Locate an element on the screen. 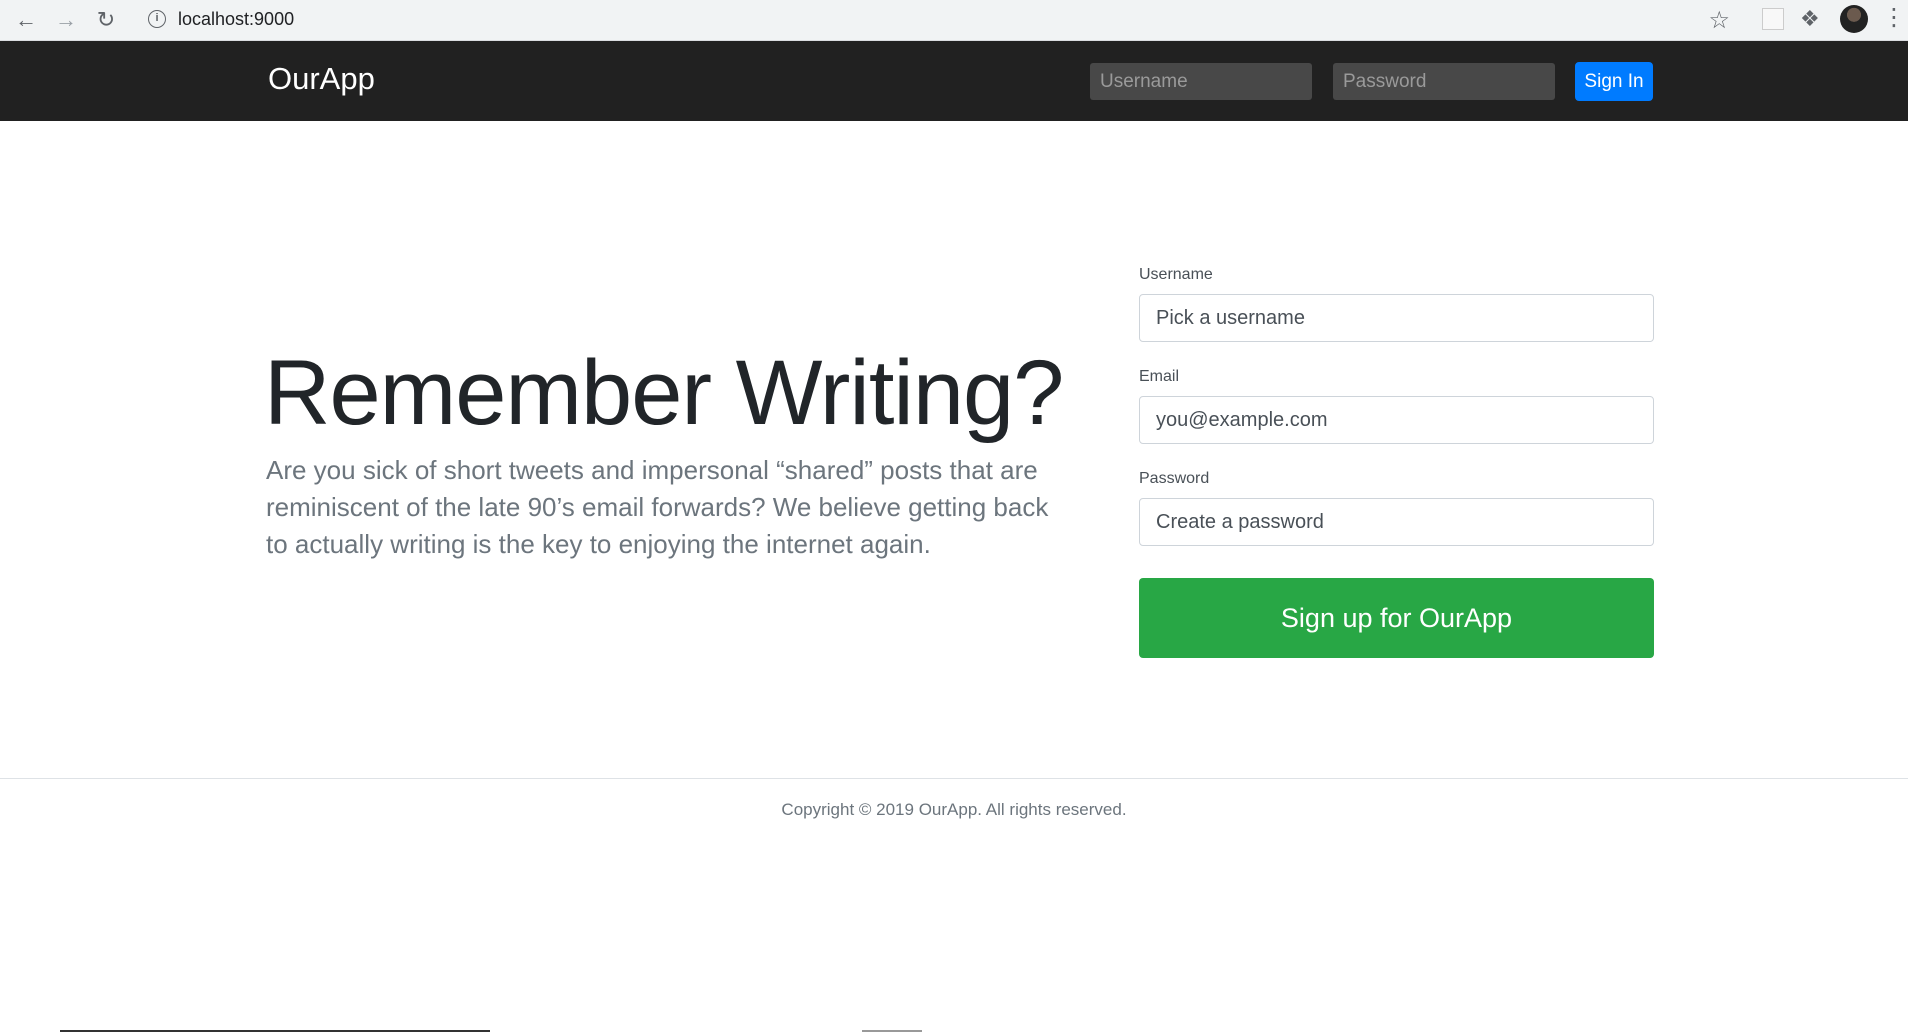  username-group: Username is located at coordinates (1396, 304).